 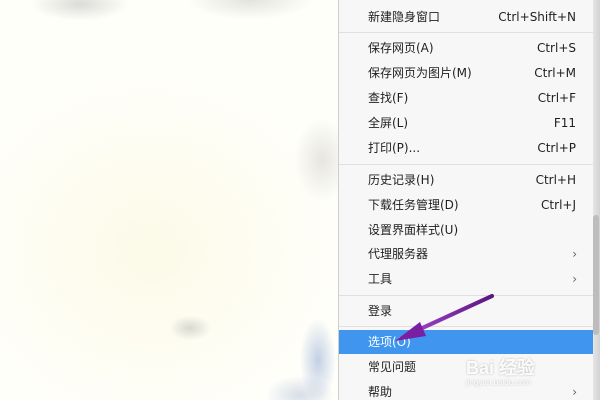 I want to click on menu-item-label: 全屏(L), so click(x=388, y=123).